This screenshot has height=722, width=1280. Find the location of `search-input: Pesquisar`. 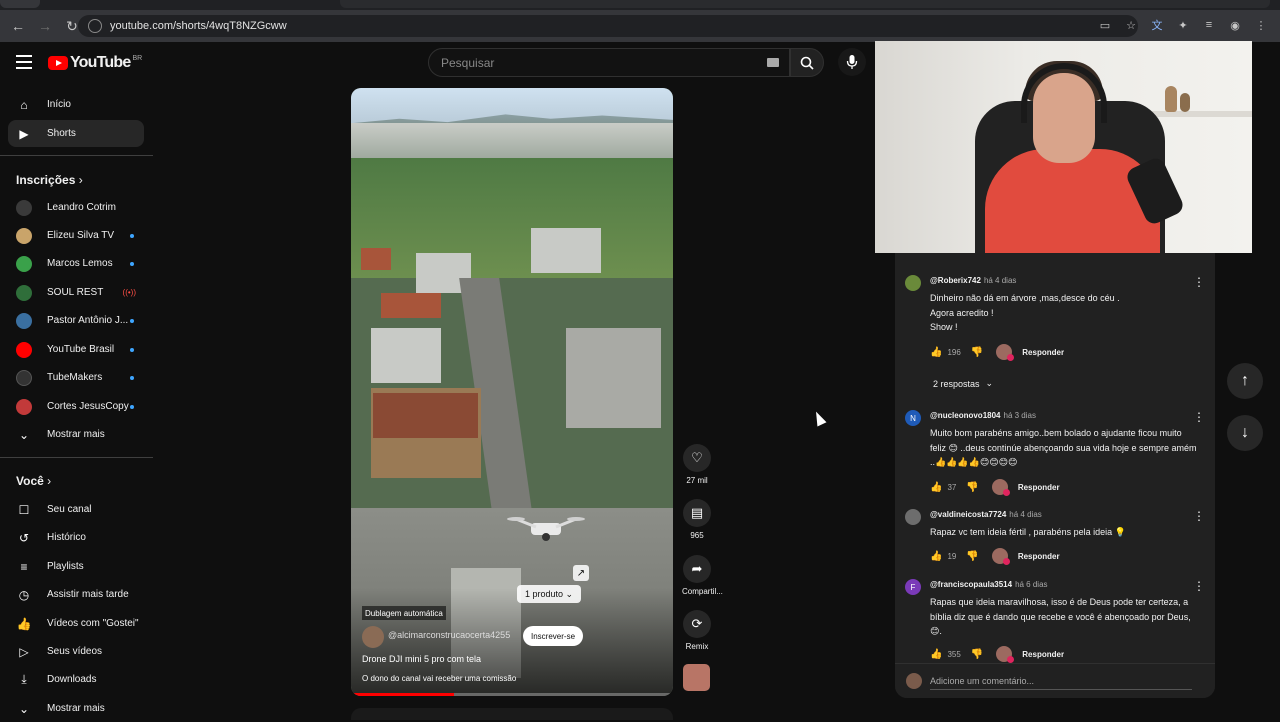

search-input: Pesquisar is located at coordinates (609, 62).